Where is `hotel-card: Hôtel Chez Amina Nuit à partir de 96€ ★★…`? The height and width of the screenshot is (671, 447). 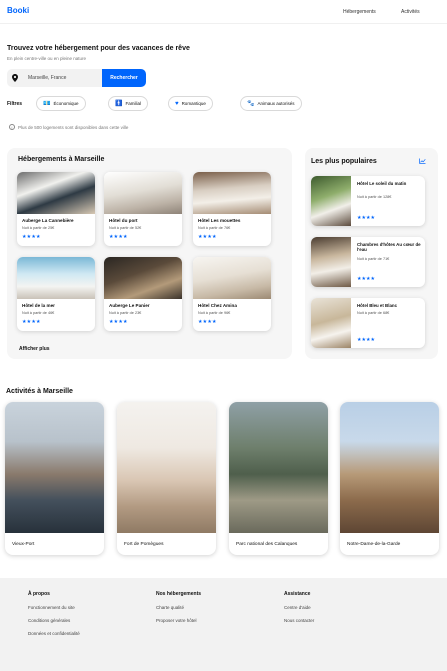 hotel-card: Hôtel Chez Amina Nuit à partir de 96€ ★★… is located at coordinates (232, 294).